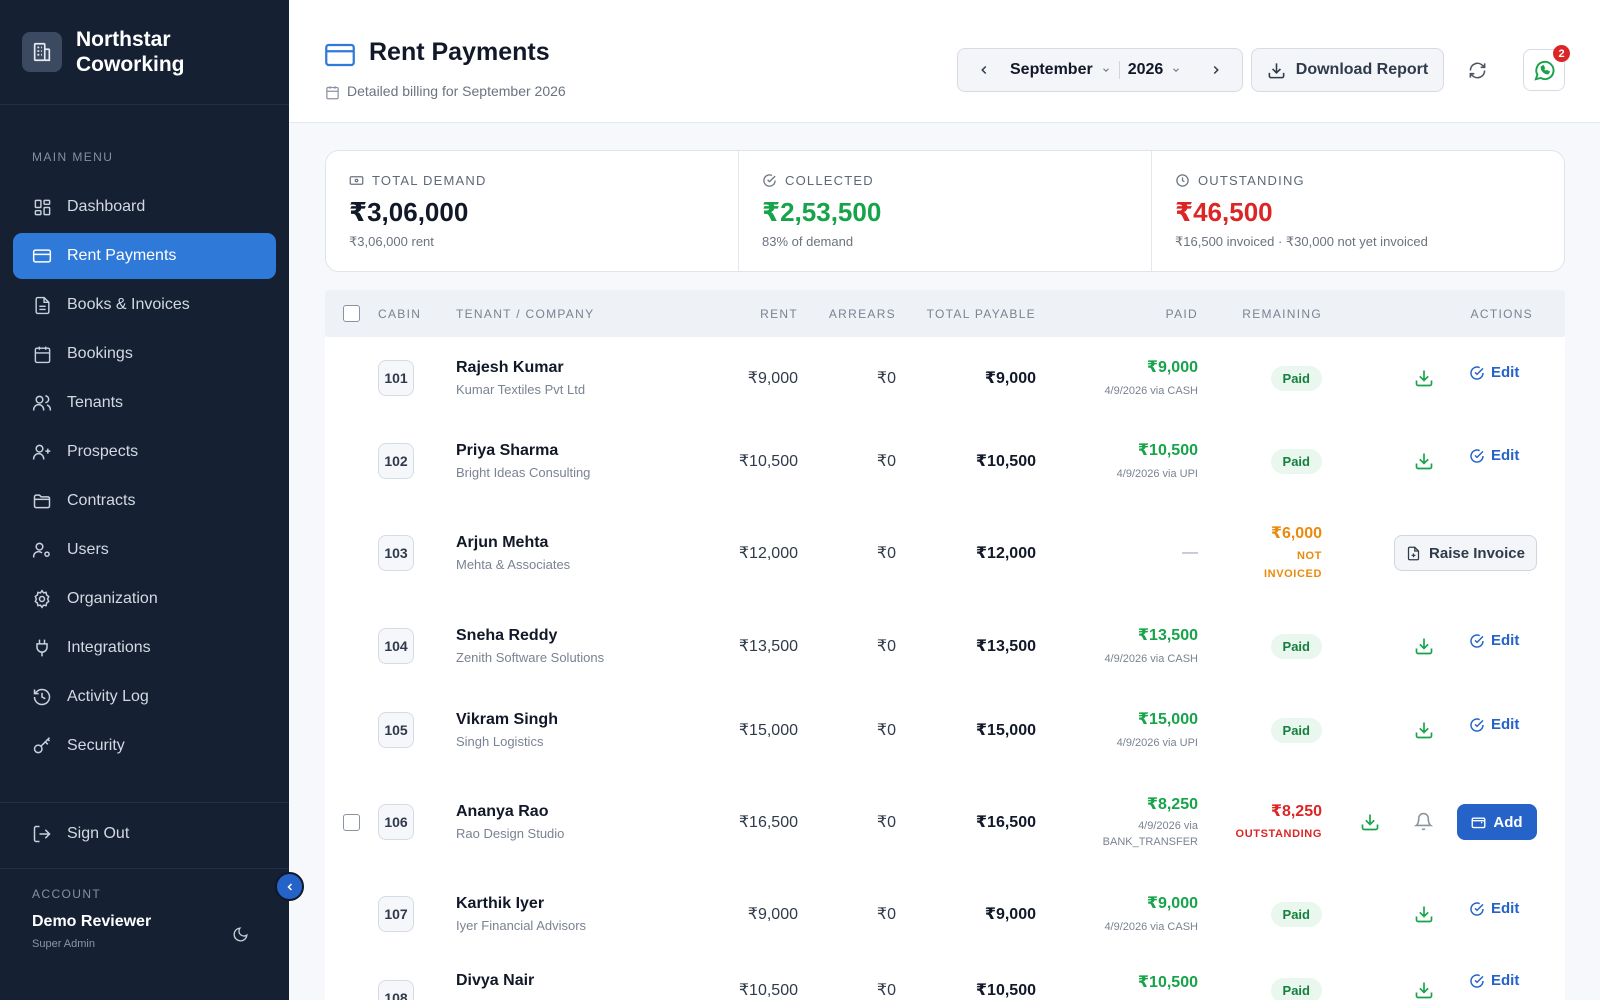  What do you see at coordinates (240, 934) in the screenshot?
I see `theme-toggle-button` at bounding box center [240, 934].